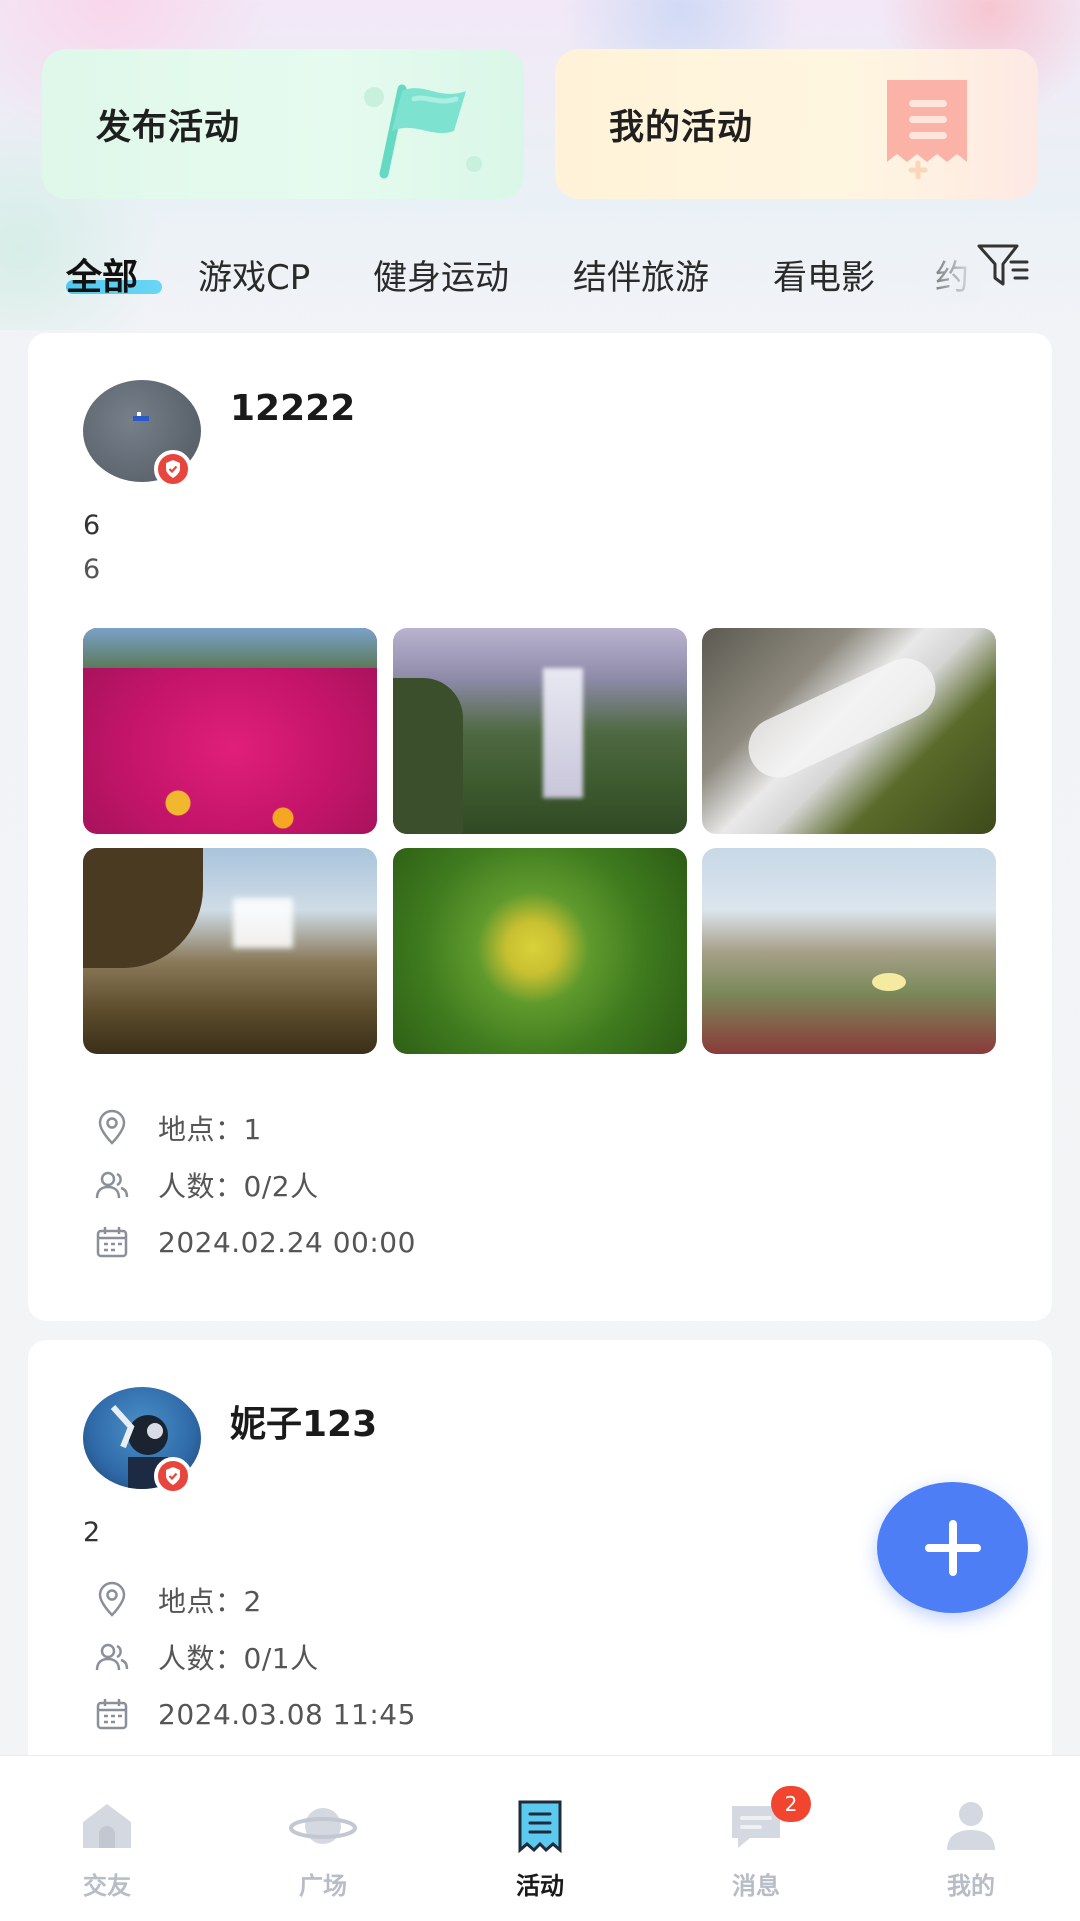  Describe the element at coordinates (107, 1826) in the screenshot. I see `home-icon` at that location.